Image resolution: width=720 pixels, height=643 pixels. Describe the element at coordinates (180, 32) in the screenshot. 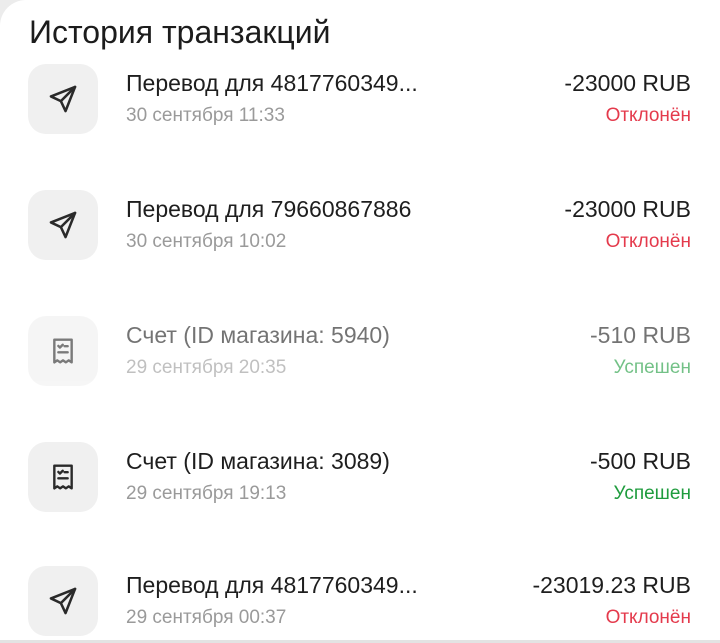

I see `page-title: История транзакций` at that location.